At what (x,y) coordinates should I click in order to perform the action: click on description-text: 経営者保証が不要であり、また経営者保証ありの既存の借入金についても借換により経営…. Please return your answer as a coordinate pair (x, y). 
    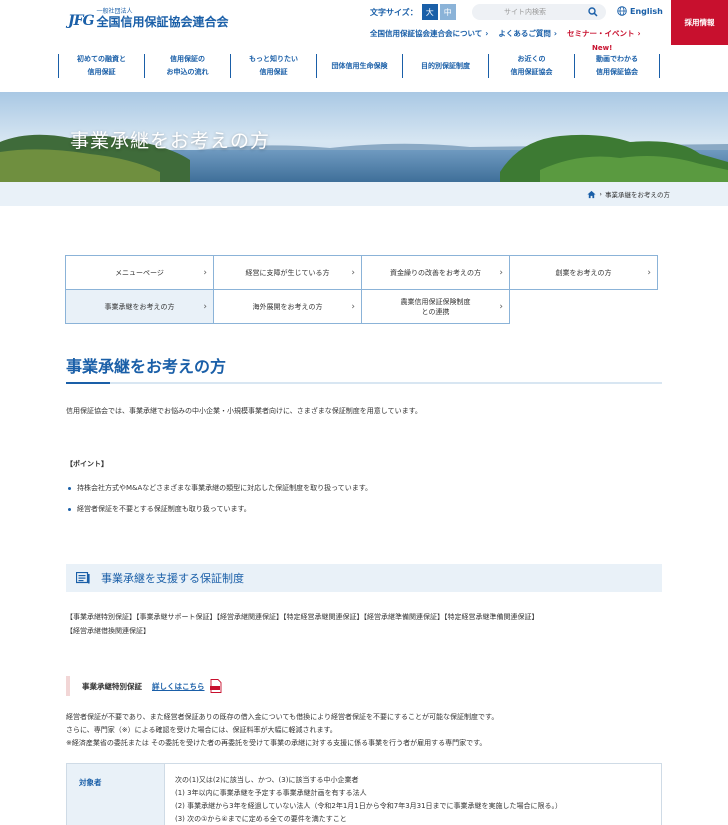
    Looking at the image, I should click on (282, 730).